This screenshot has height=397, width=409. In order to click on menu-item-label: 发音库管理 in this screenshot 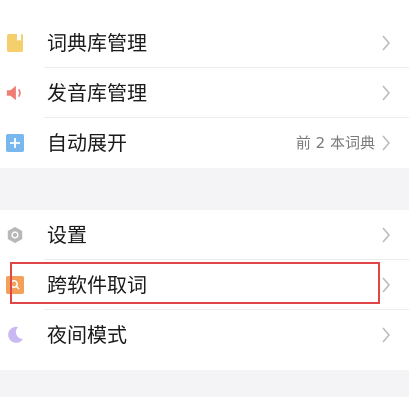, I will do `click(97, 93)`.